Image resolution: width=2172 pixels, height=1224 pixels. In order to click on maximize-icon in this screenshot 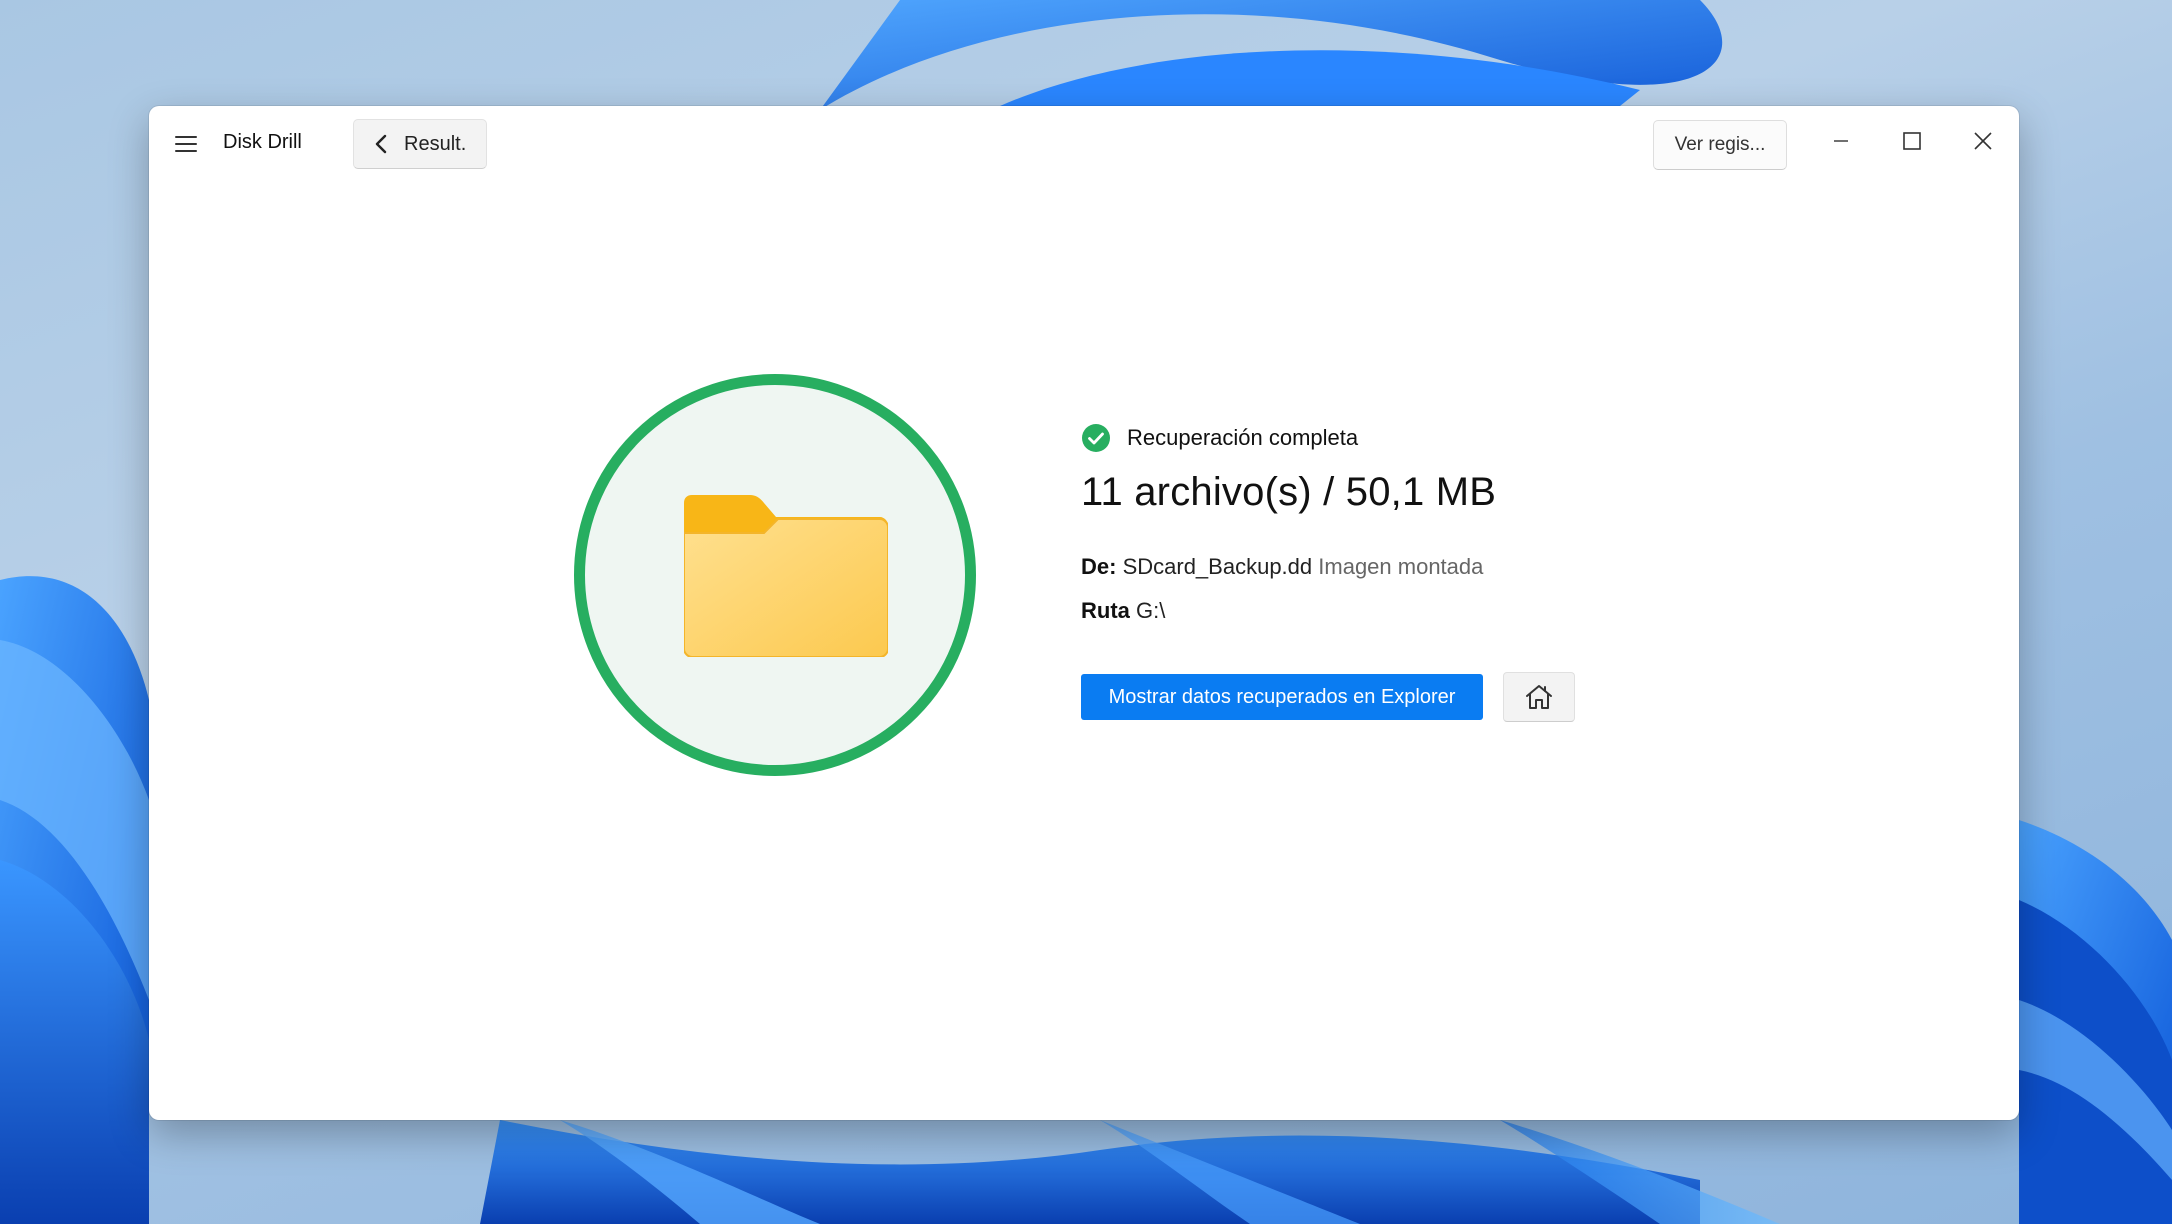, I will do `click(1912, 141)`.